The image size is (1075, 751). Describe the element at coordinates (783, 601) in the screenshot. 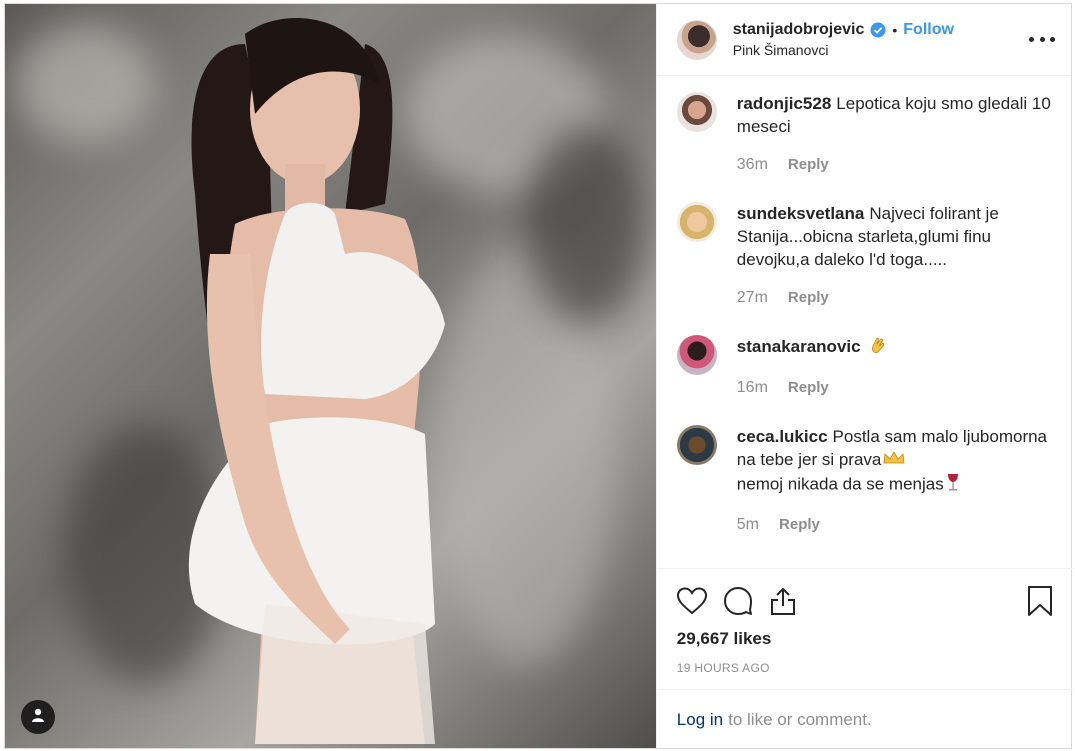

I see `share-icon` at that location.